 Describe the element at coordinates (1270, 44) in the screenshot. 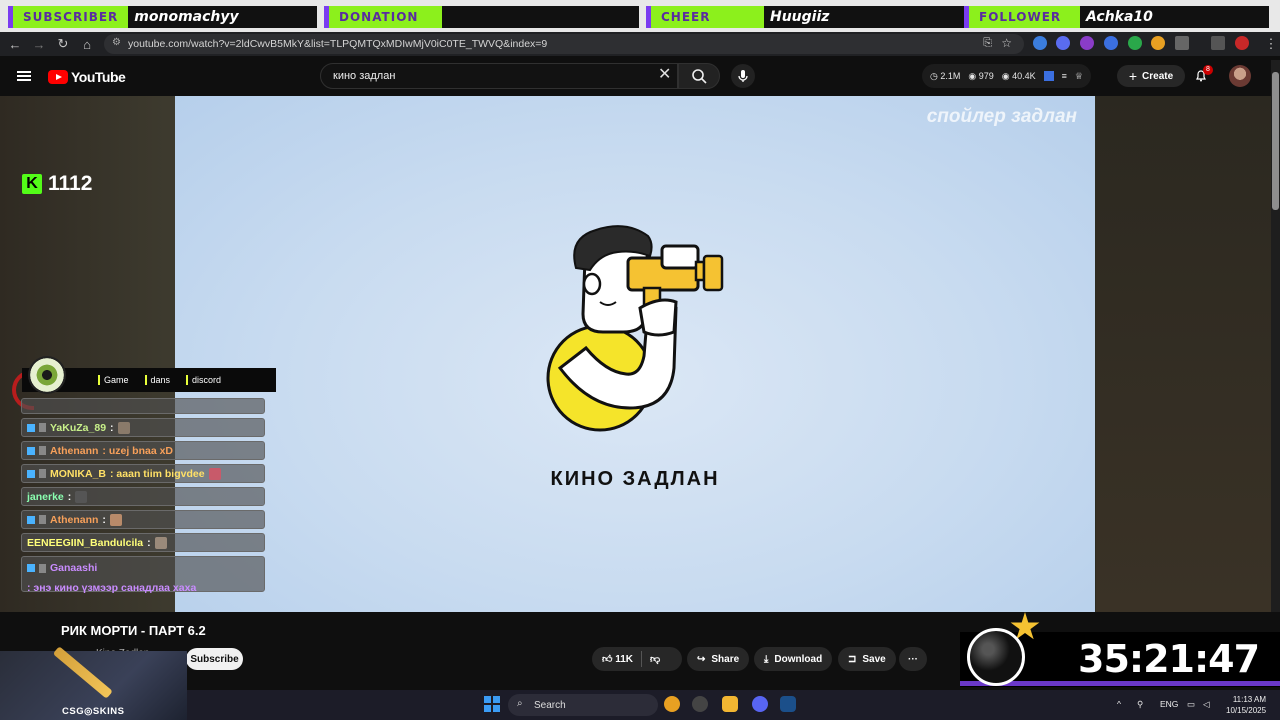

I see `browser-menu-icon: ⋮` at that location.